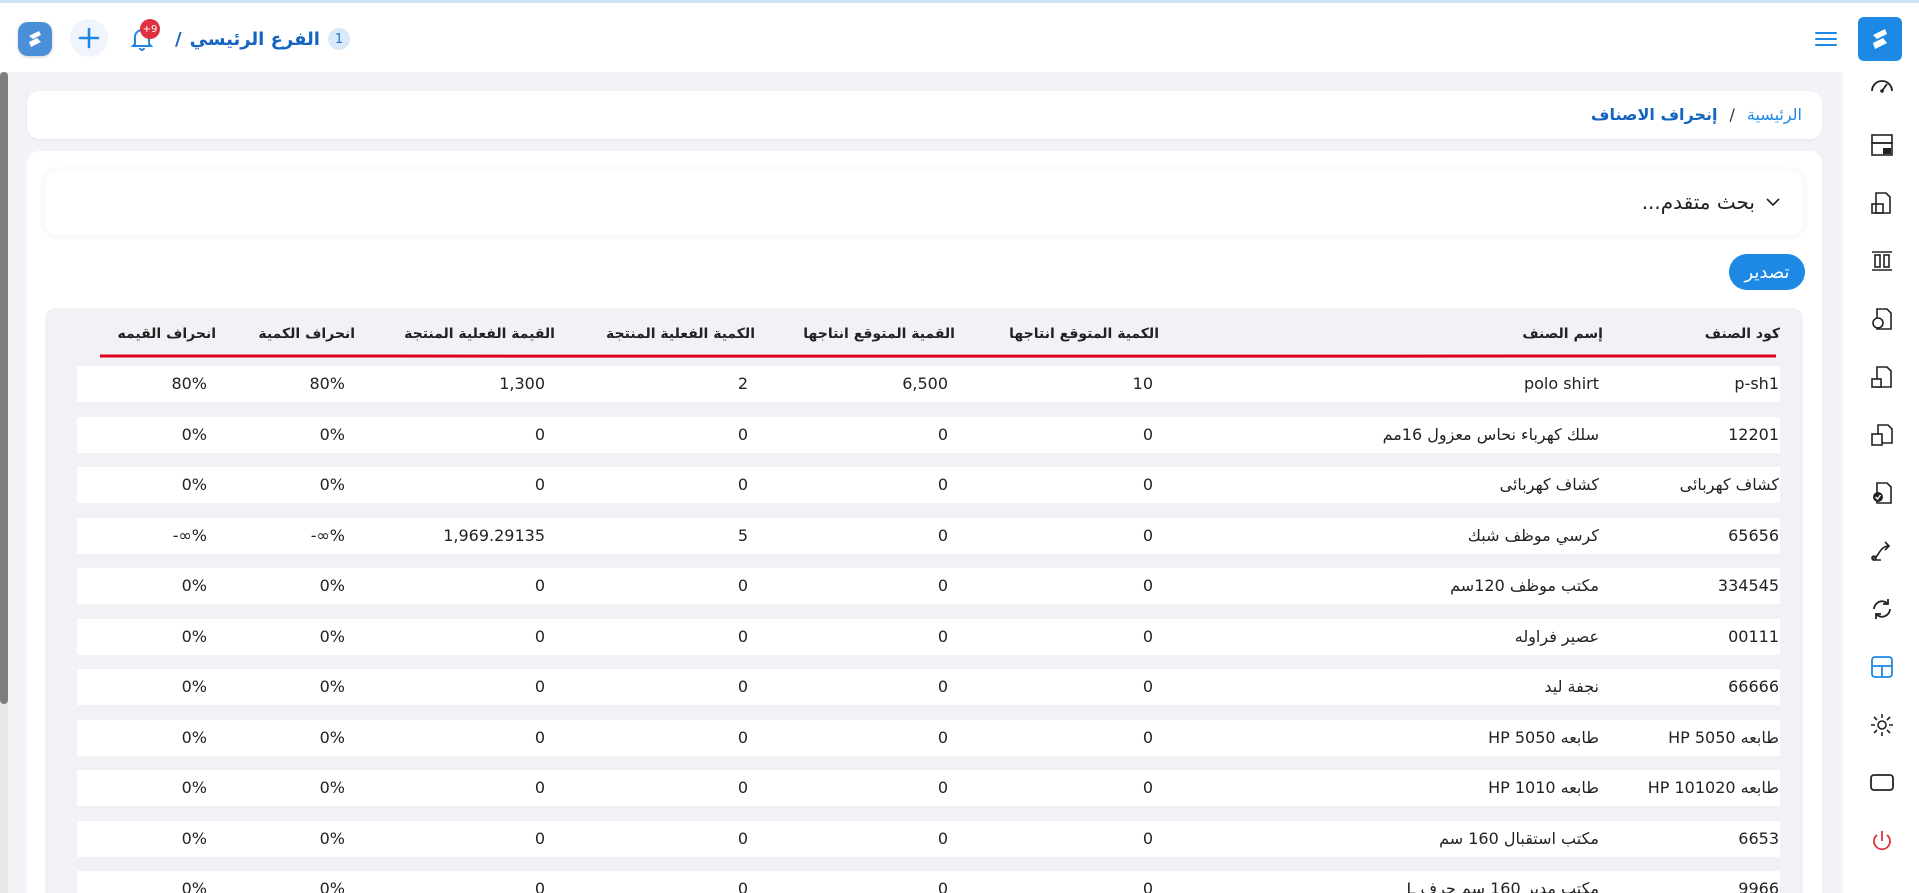 The height and width of the screenshot is (893, 1919). Describe the element at coordinates (306, 334) in the screenshot. I see `th-qty-deviation: انحراف الكمية` at that location.